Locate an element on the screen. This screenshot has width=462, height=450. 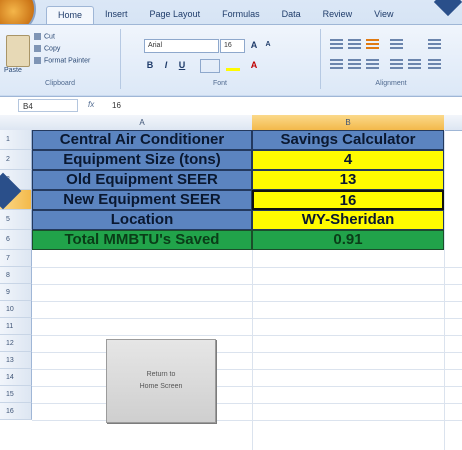
clipboard-group: Paste Cut Copy Format Painter Clipboard is located at coordinates (60, 59).